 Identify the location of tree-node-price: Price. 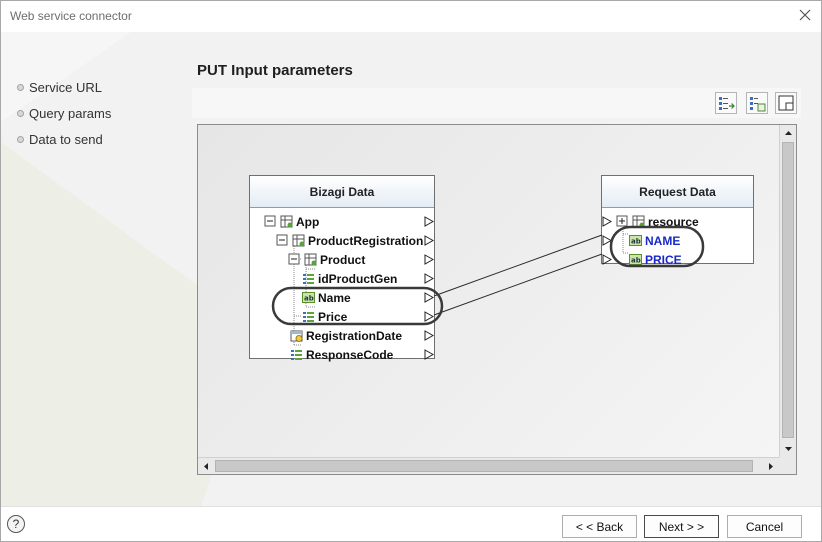
(324, 316).